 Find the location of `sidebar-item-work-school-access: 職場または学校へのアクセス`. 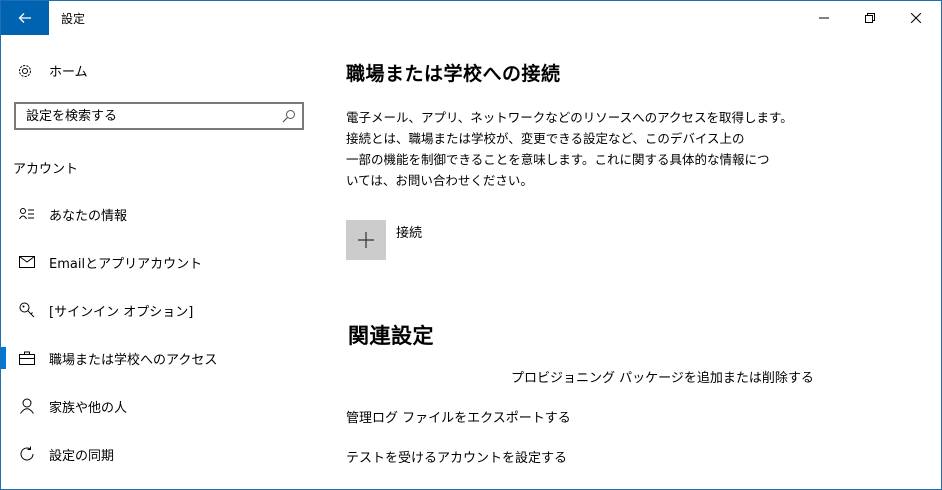

sidebar-item-work-school-access: 職場または学校へのアクセス is located at coordinates (166, 358).